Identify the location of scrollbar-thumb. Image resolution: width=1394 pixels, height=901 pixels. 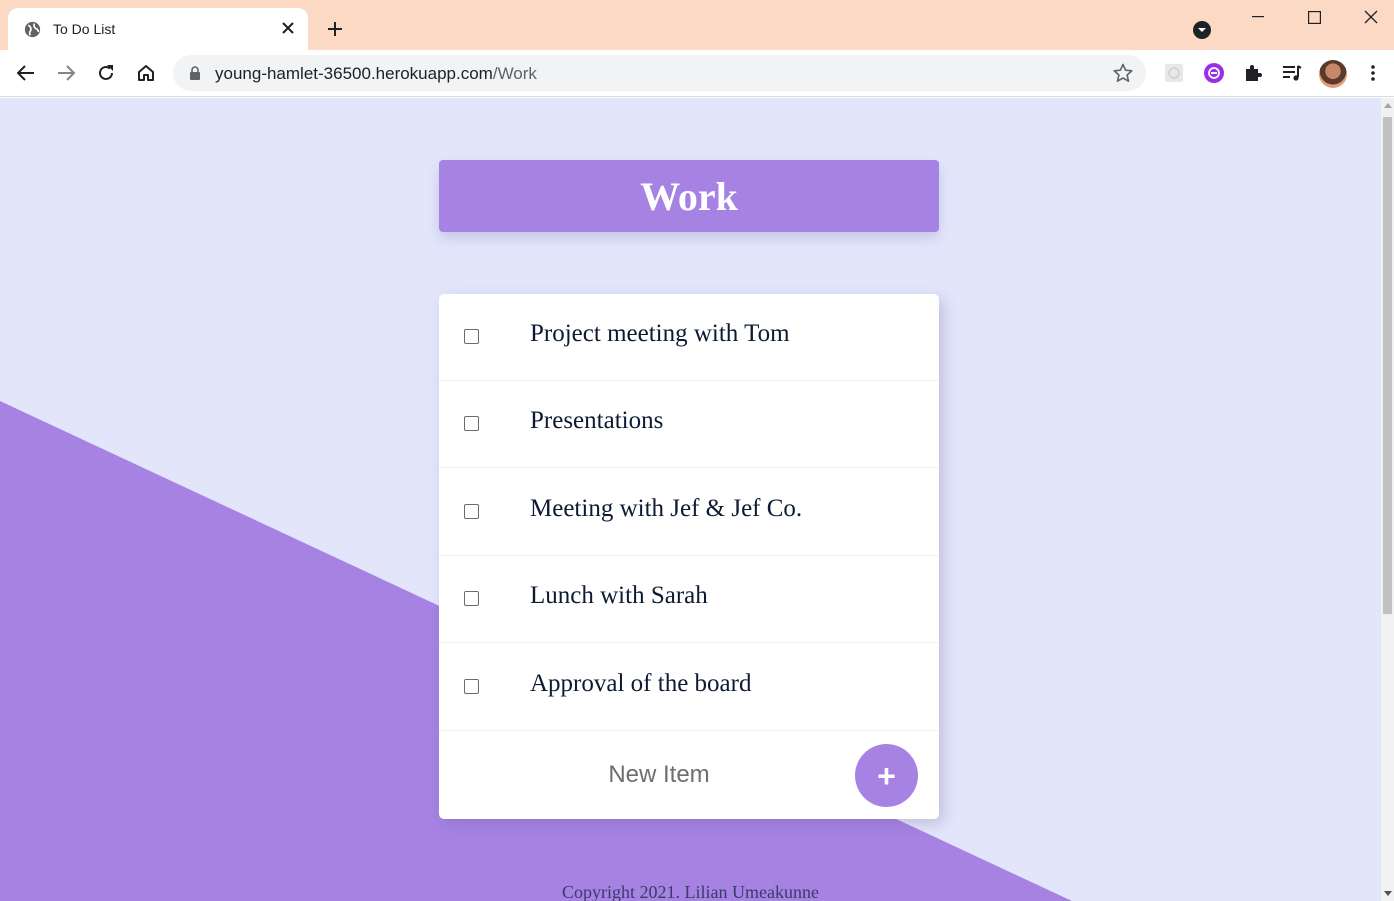
(1387, 365).